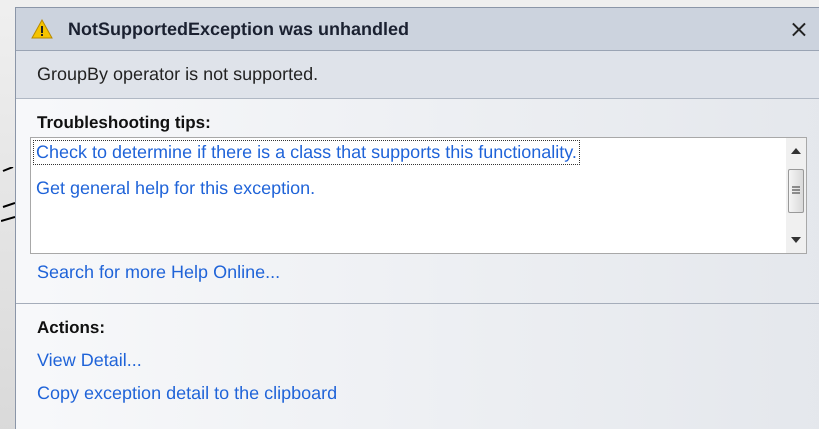  What do you see at coordinates (796, 151) in the screenshot?
I see `scroll-up-icon` at bounding box center [796, 151].